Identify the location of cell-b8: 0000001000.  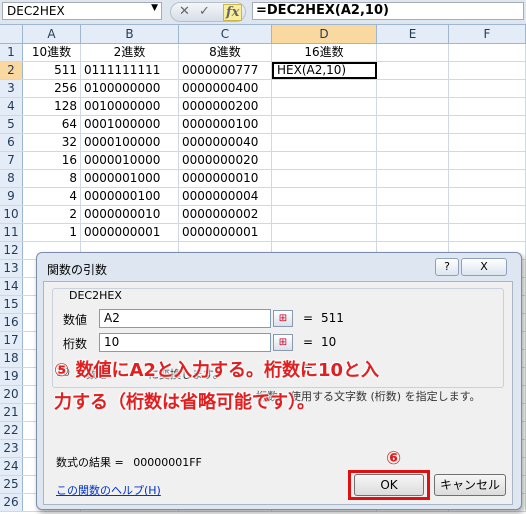
(130, 178).